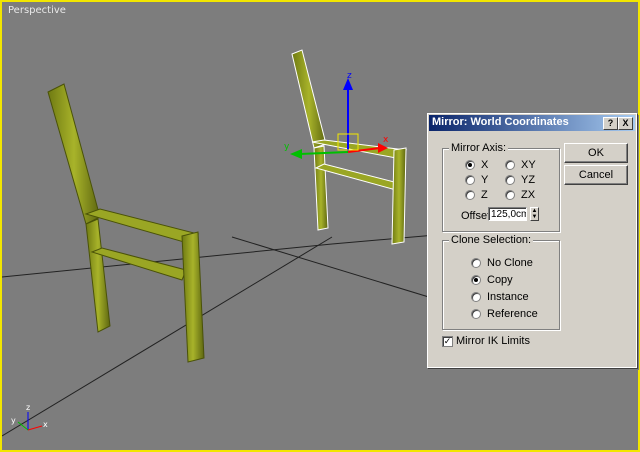 The height and width of the screenshot is (452, 640). What do you see at coordinates (510, 263) in the screenshot?
I see `radio-label: No Clone` at bounding box center [510, 263].